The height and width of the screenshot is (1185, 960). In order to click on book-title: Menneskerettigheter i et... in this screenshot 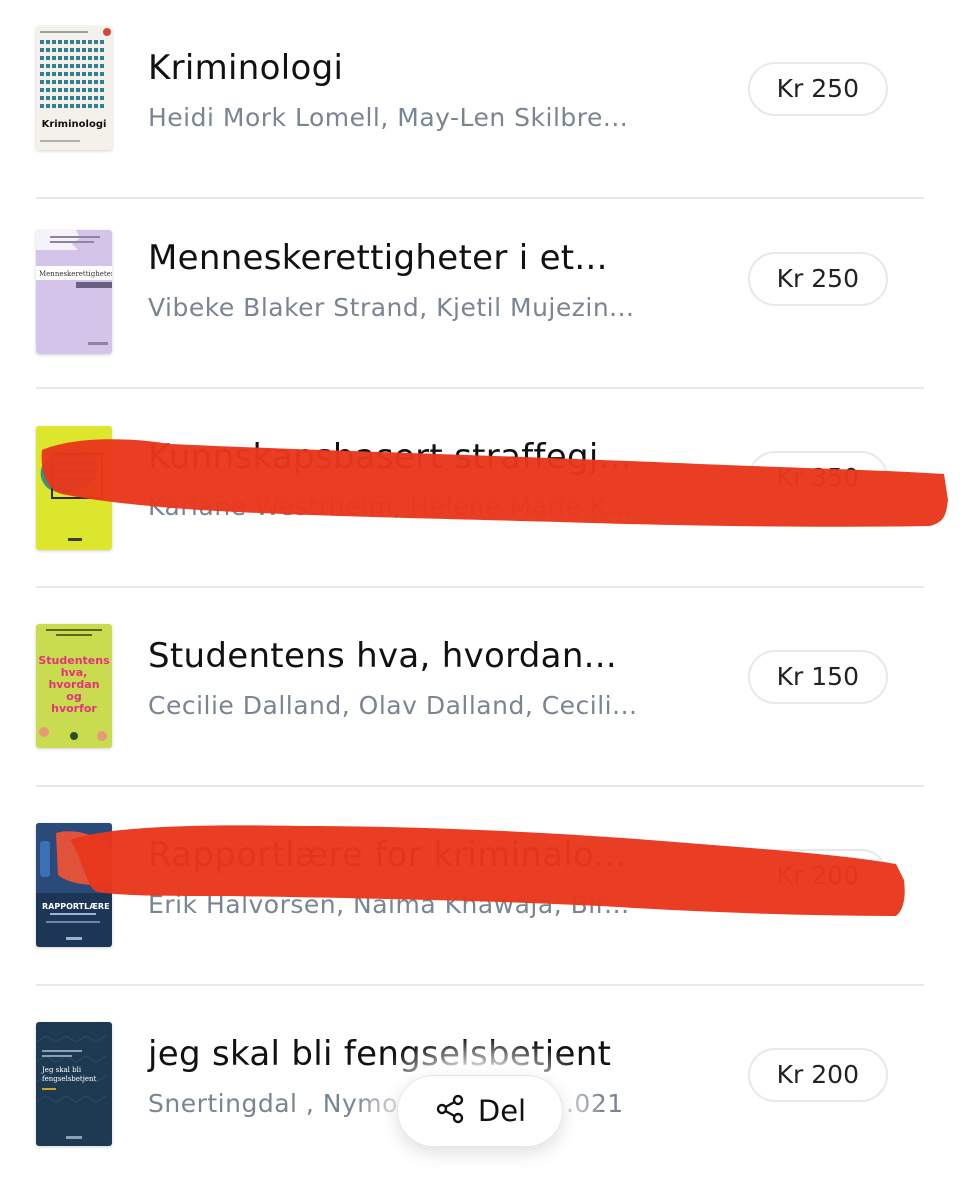, I will do `click(378, 258)`.